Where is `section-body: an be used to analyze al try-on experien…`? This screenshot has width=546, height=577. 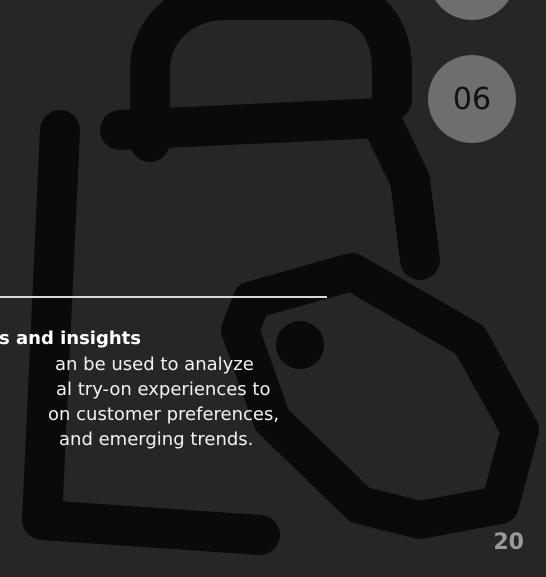 section-body: an be used to analyze al try-on experien… is located at coordinates (165, 402).